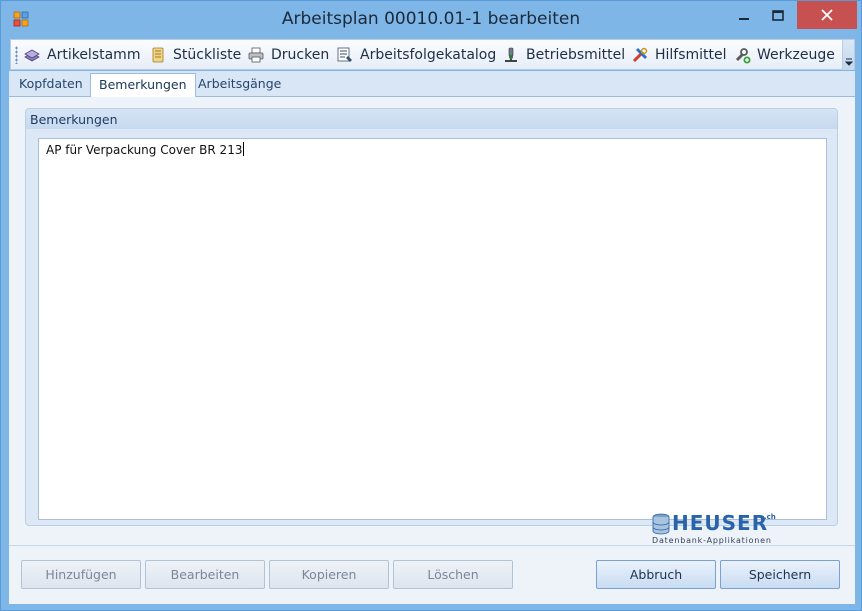  I want to click on toolbar-label: Hilfsmittel, so click(691, 55).